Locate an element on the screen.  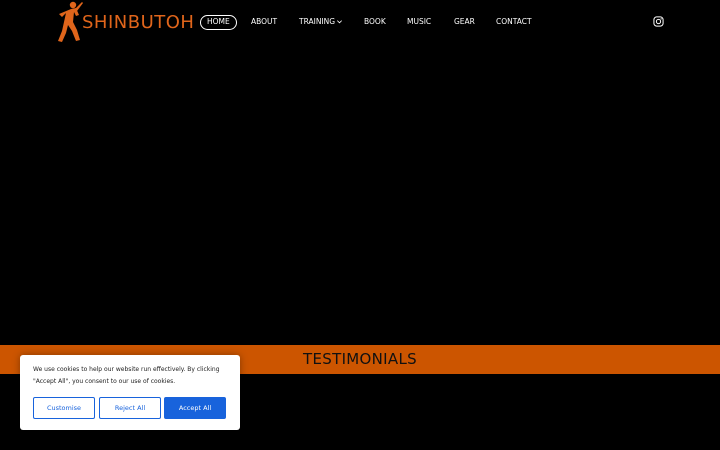
nav-item-training: TRAINING is located at coordinates (321, 22).